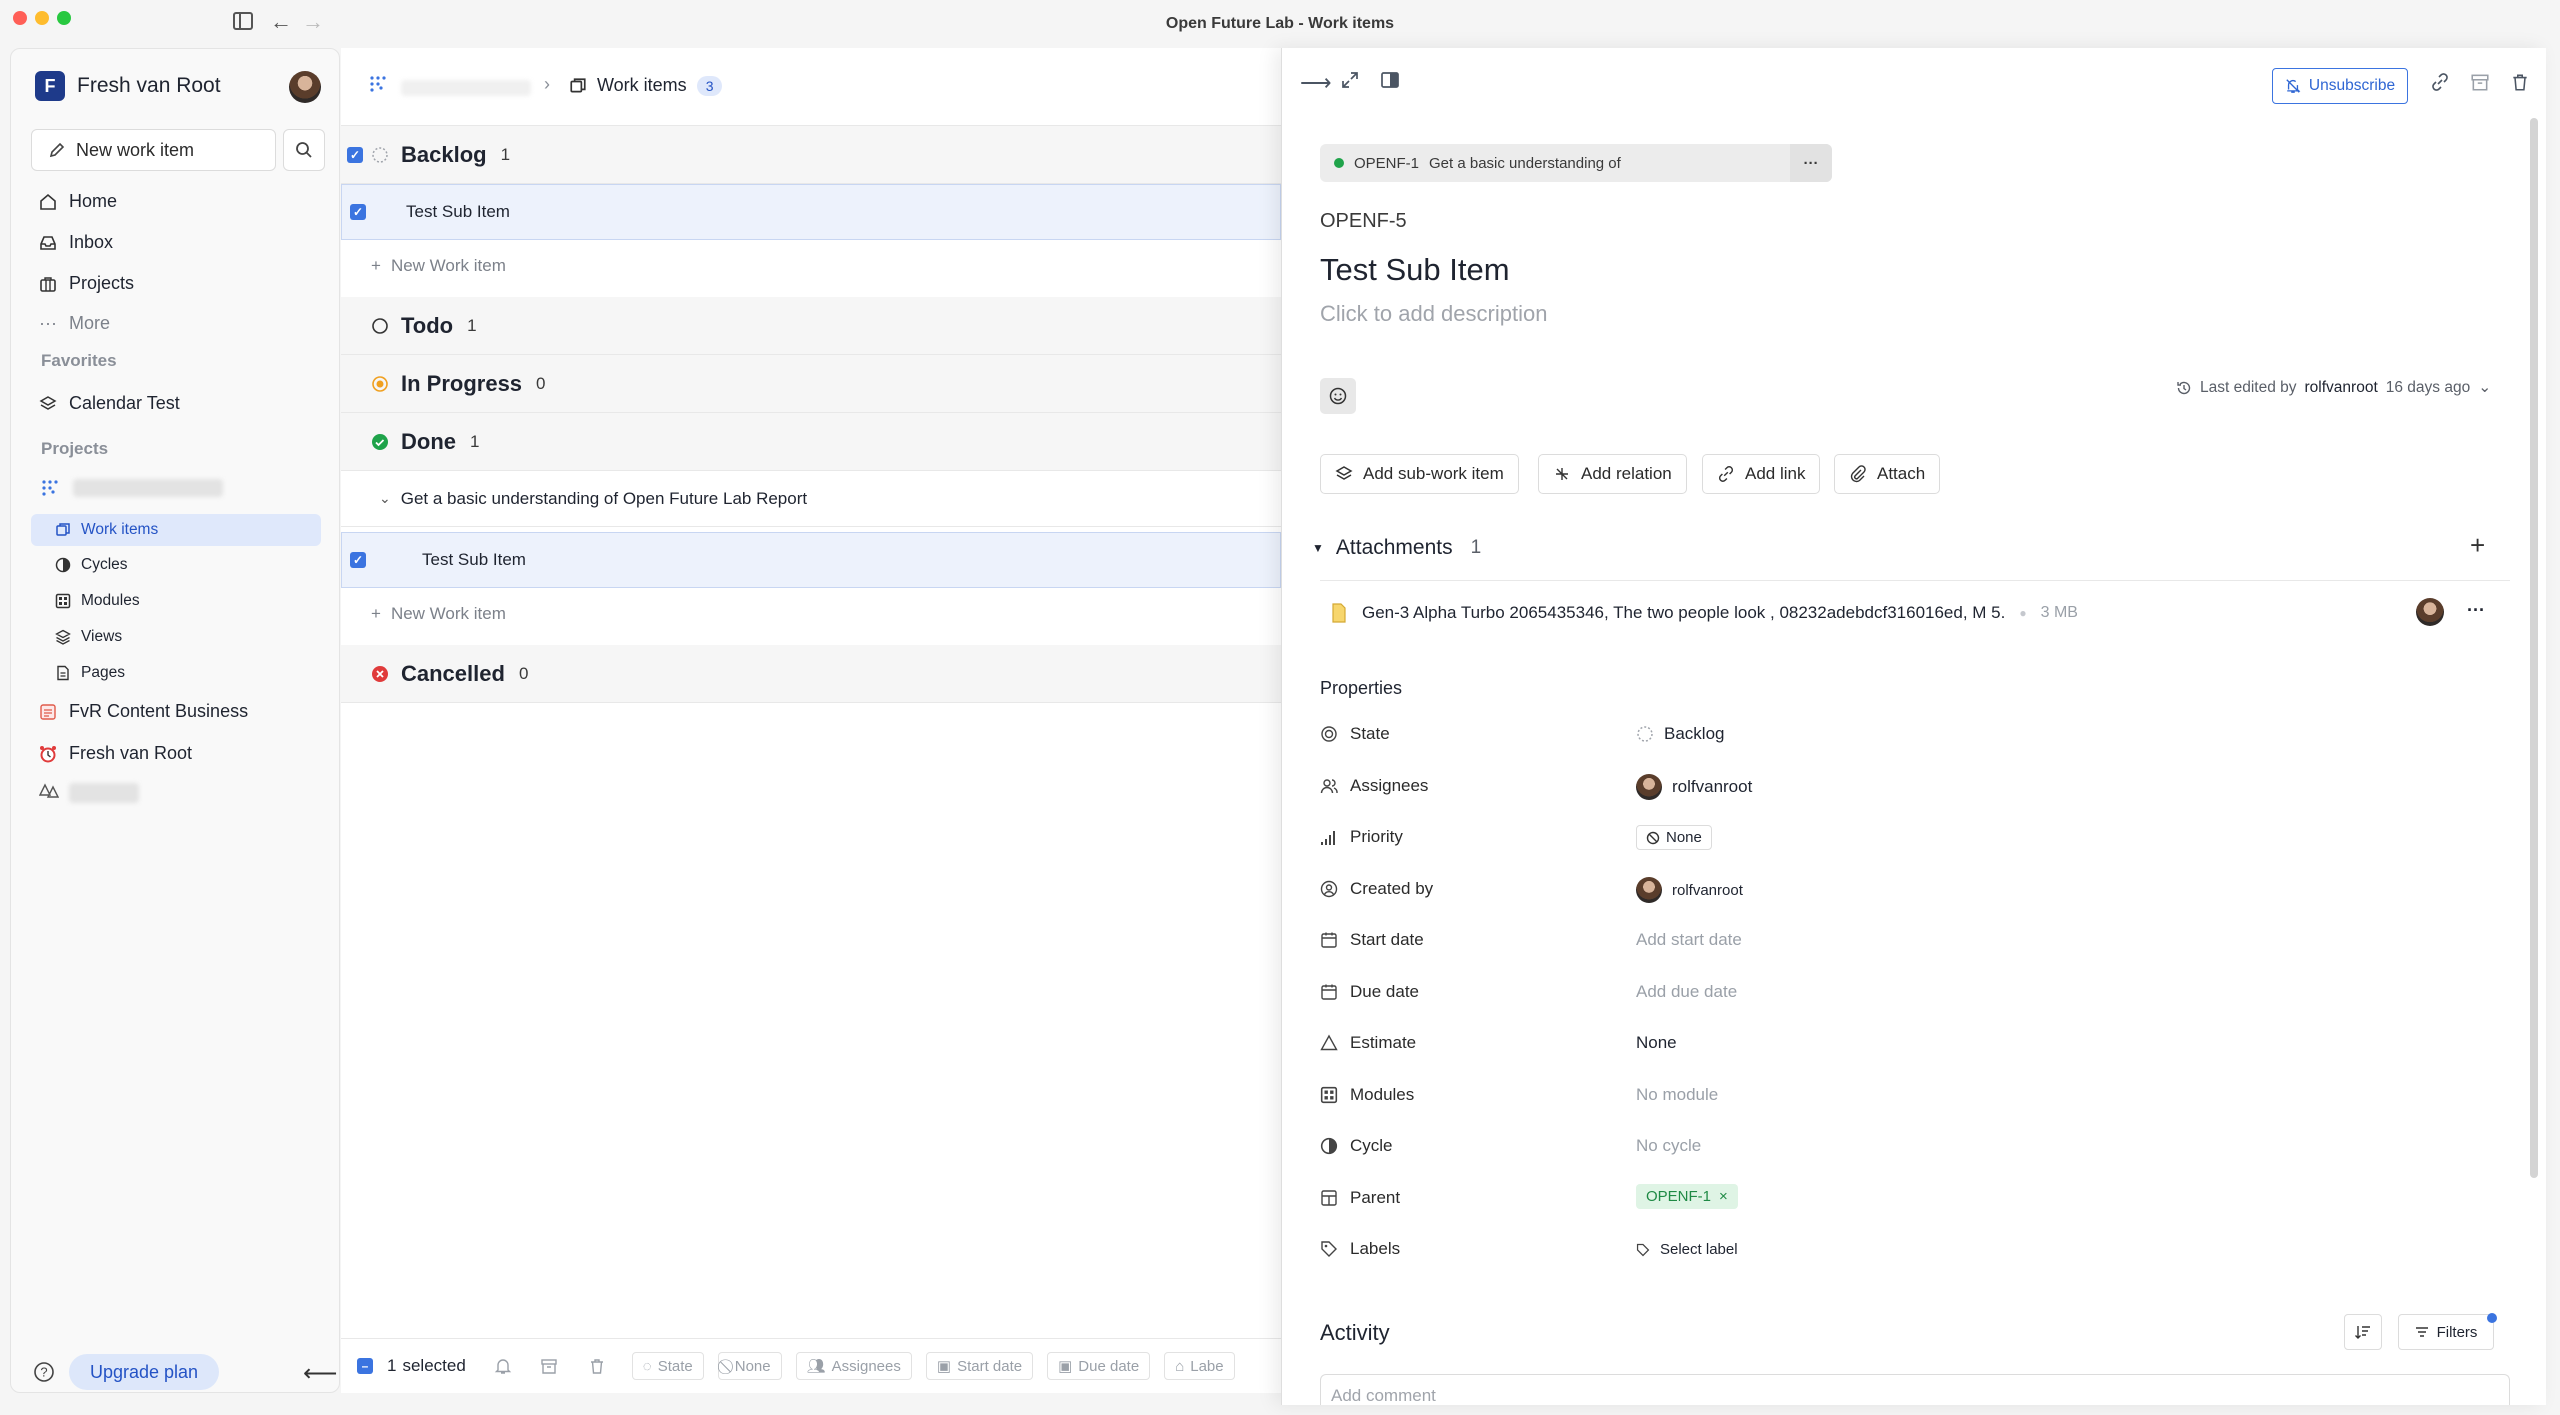 The width and height of the screenshot is (2560, 1415). I want to click on group-backlog: ✓ Backlog 1, so click(811, 155).